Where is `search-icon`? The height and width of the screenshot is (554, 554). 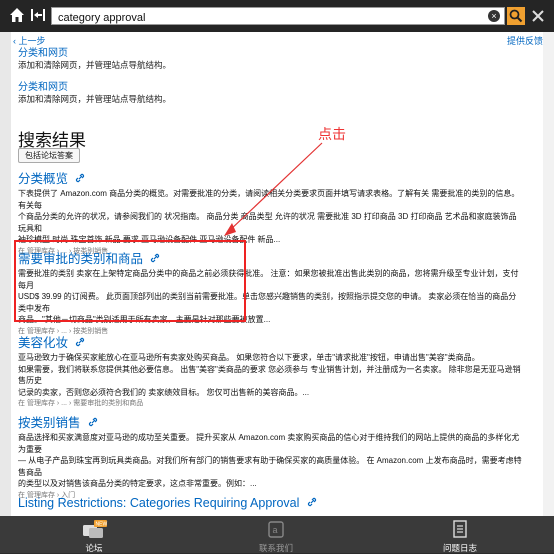 search-icon is located at coordinates (516, 16).